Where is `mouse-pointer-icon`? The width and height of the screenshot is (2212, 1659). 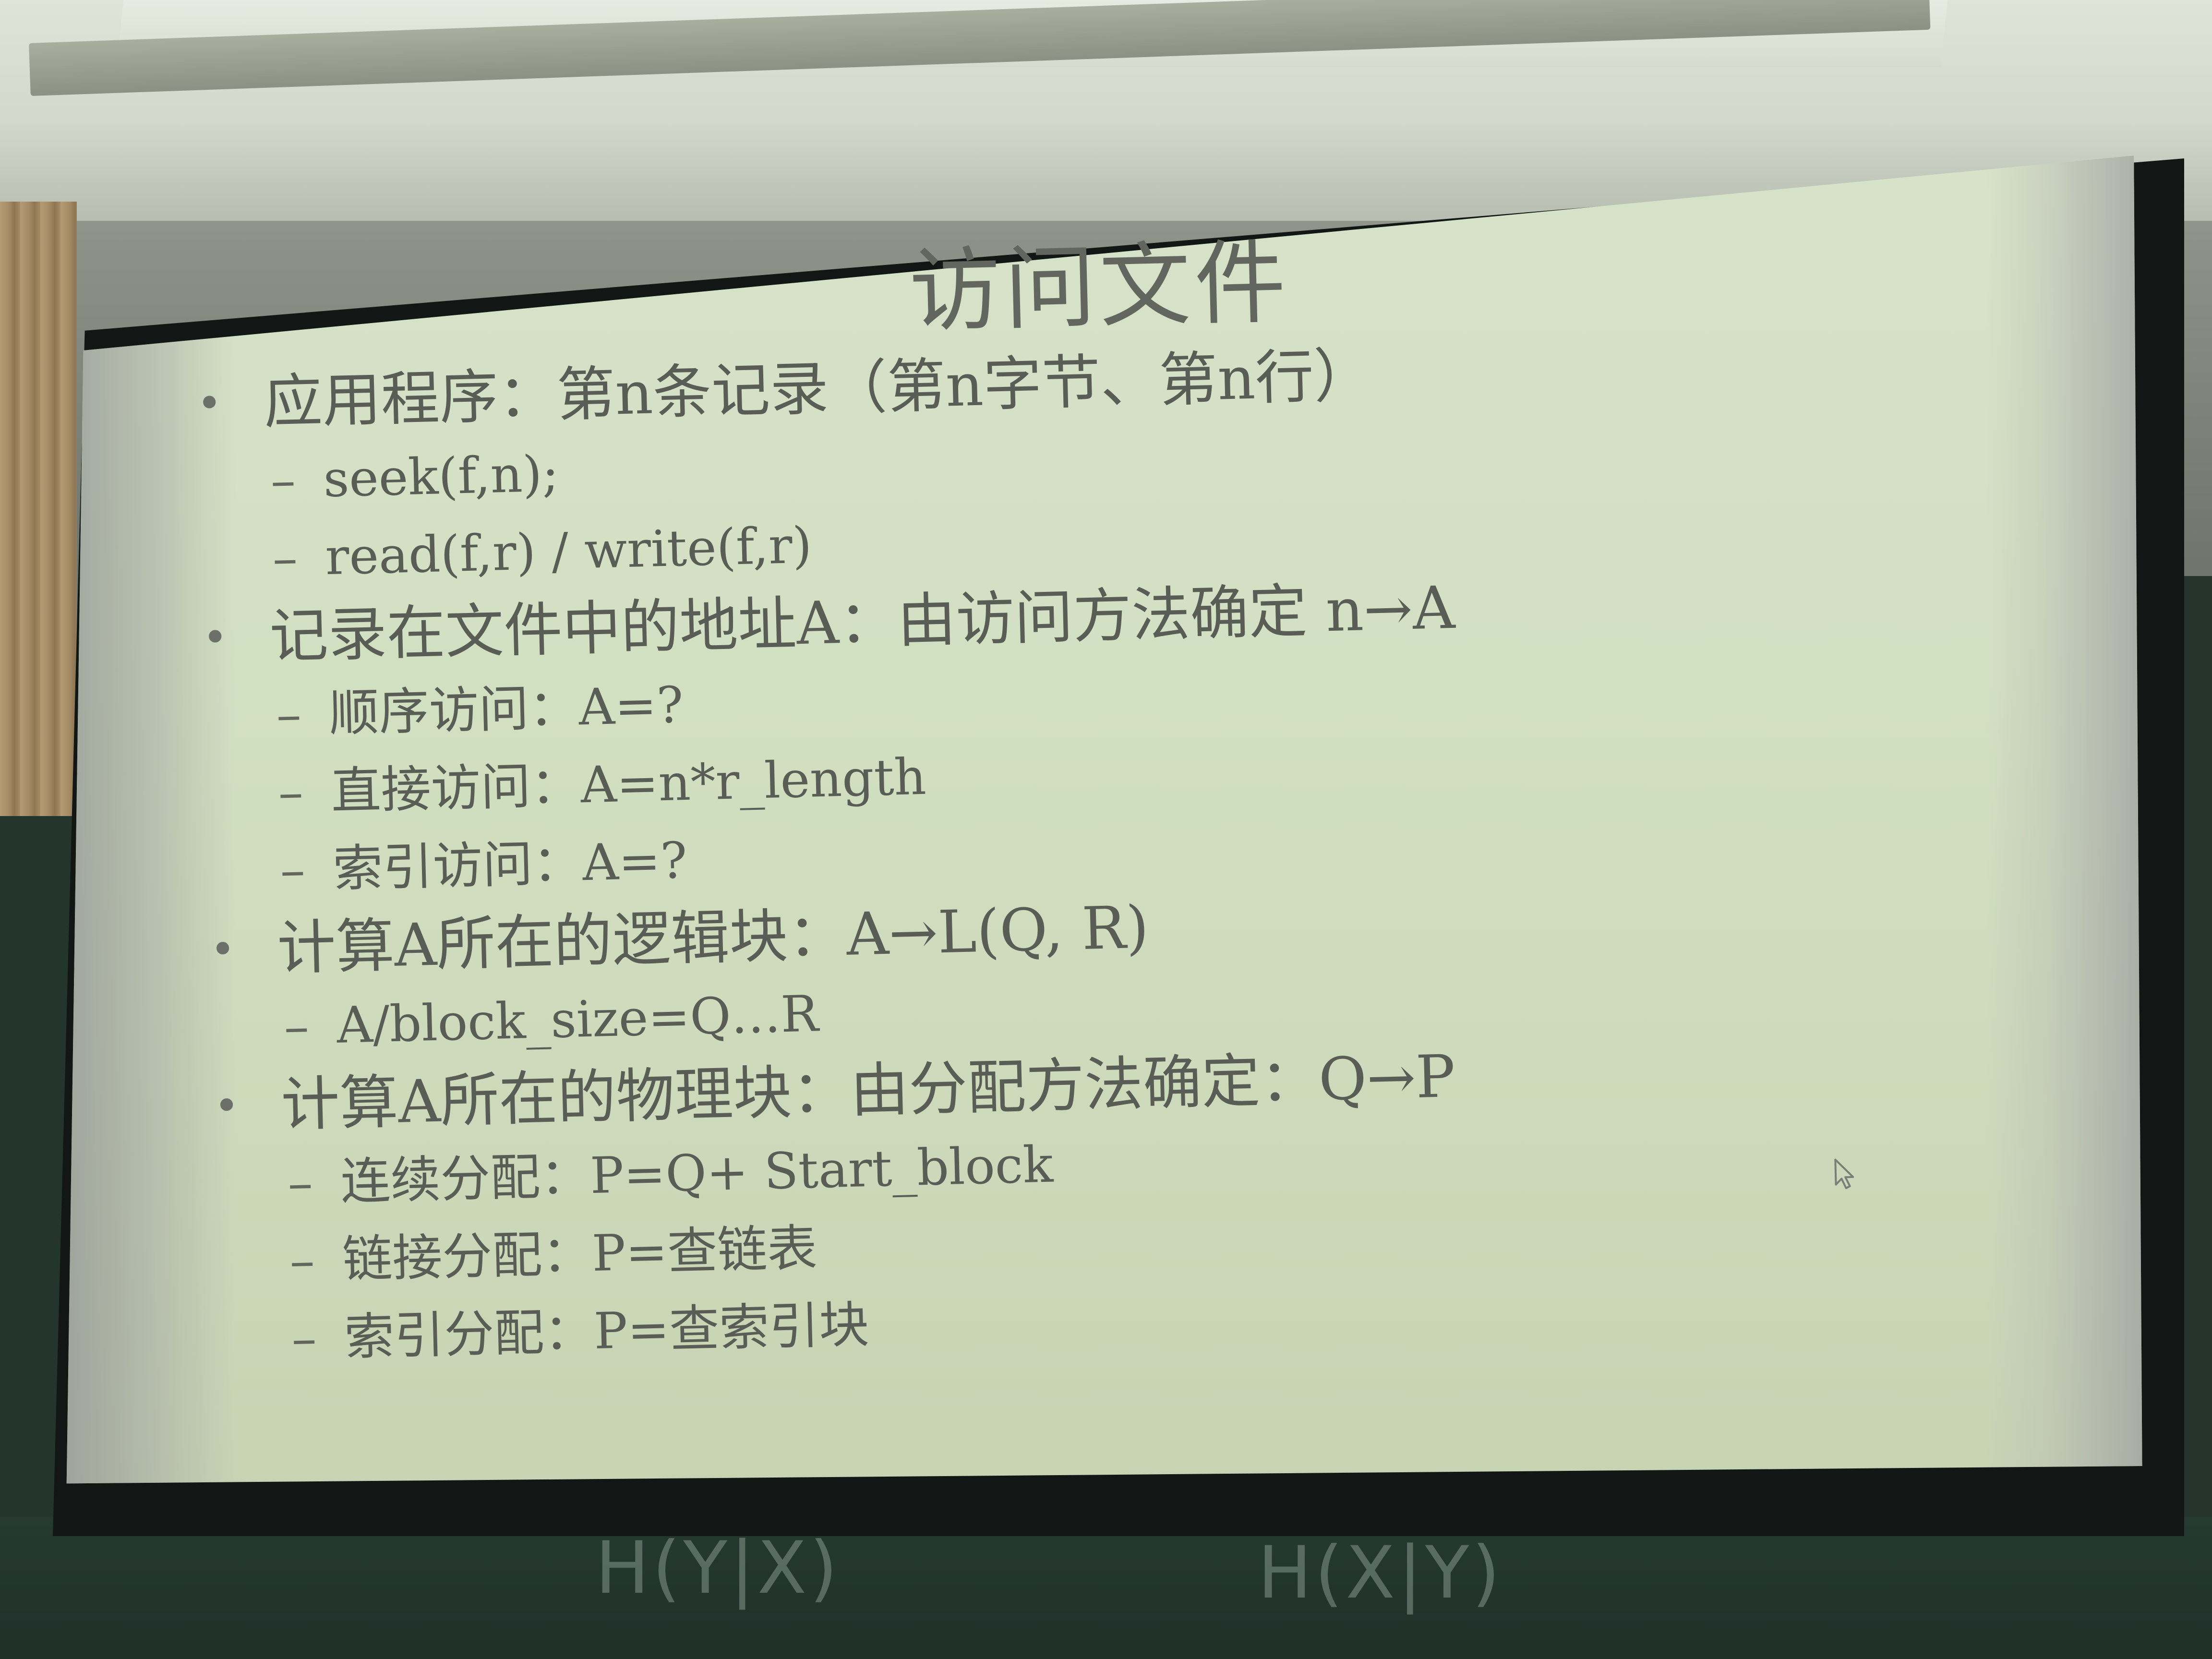 mouse-pointer-icon is located at coordinates (1844, 1174).